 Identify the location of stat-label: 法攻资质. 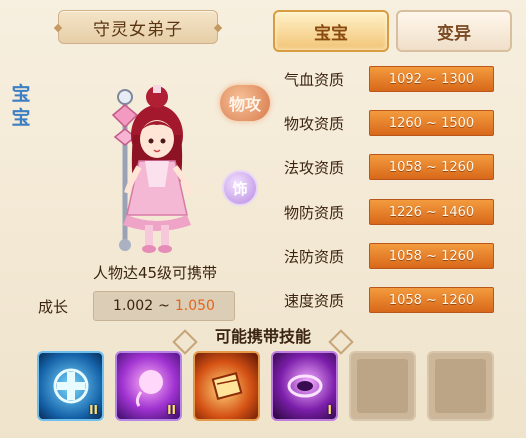
(314, 168).